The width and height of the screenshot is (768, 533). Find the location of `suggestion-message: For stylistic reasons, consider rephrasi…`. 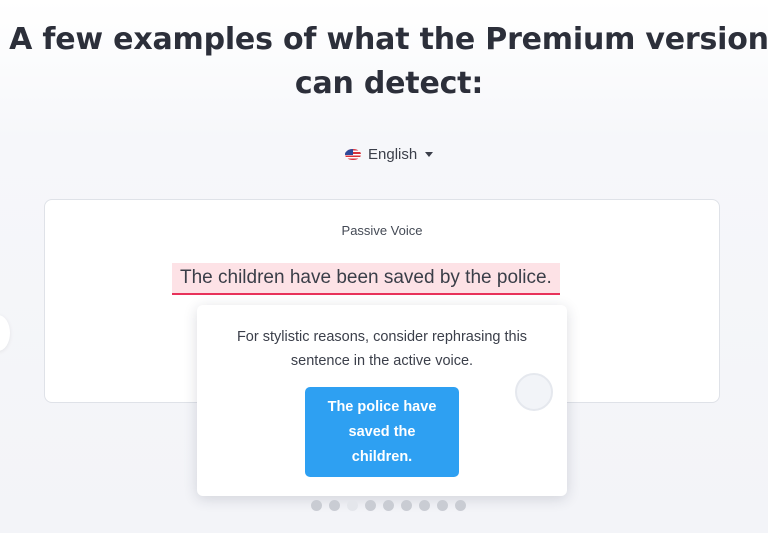

suggestion-message: For stylistic reasons, consider rephrasi… is located at coordinates (382, 349).